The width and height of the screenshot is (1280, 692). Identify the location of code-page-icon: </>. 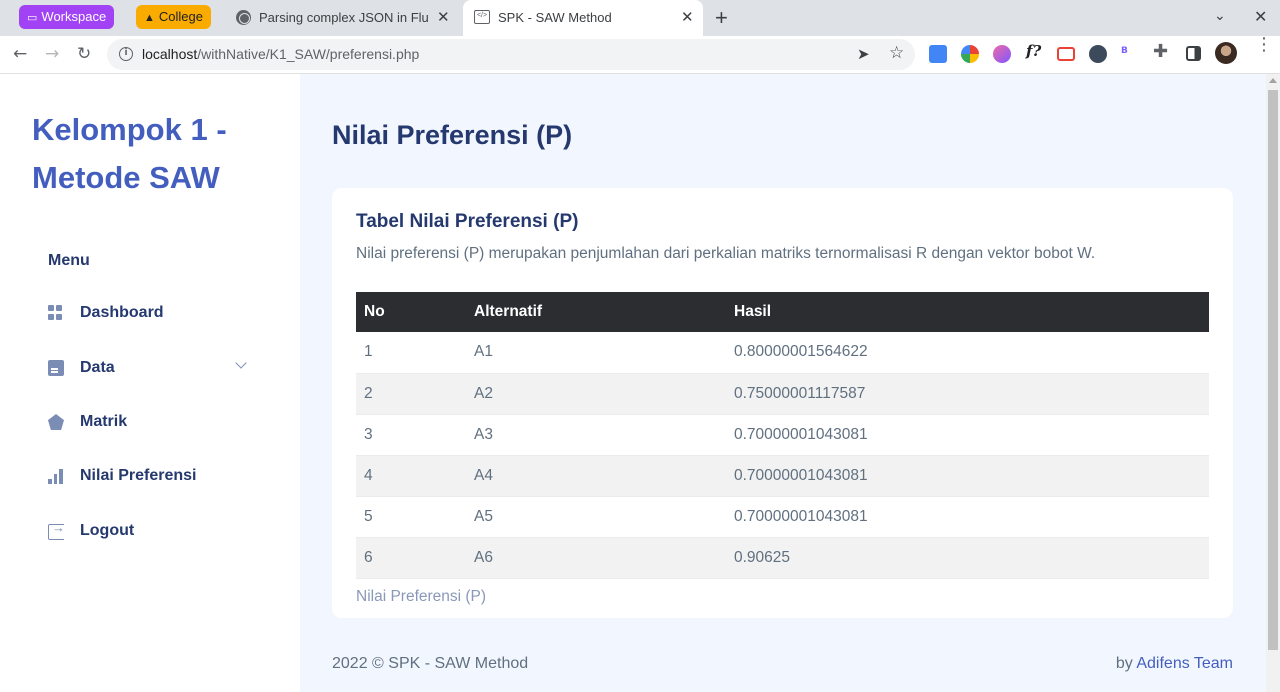
(482, 17).